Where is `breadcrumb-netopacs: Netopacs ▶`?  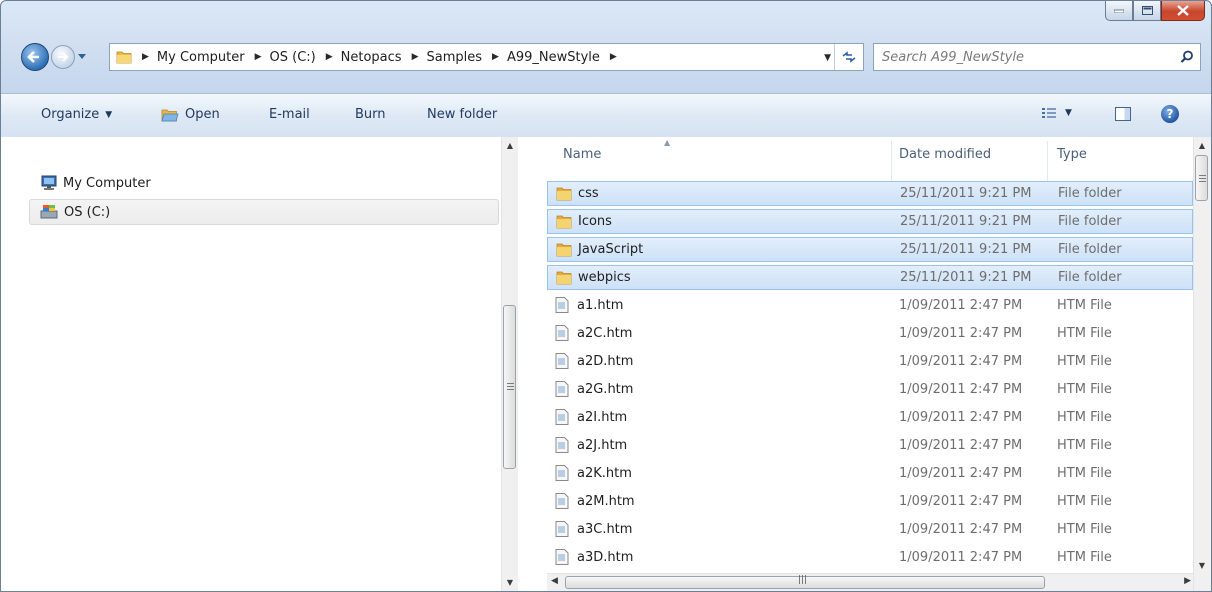 breadcrumb-netopacs: Netopacs ▶ is located at coordinates (384, 57).